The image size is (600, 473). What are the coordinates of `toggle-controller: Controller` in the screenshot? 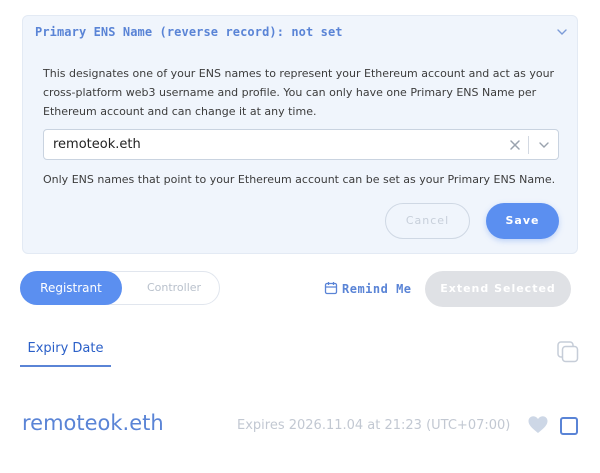 It's located at (174, 288).